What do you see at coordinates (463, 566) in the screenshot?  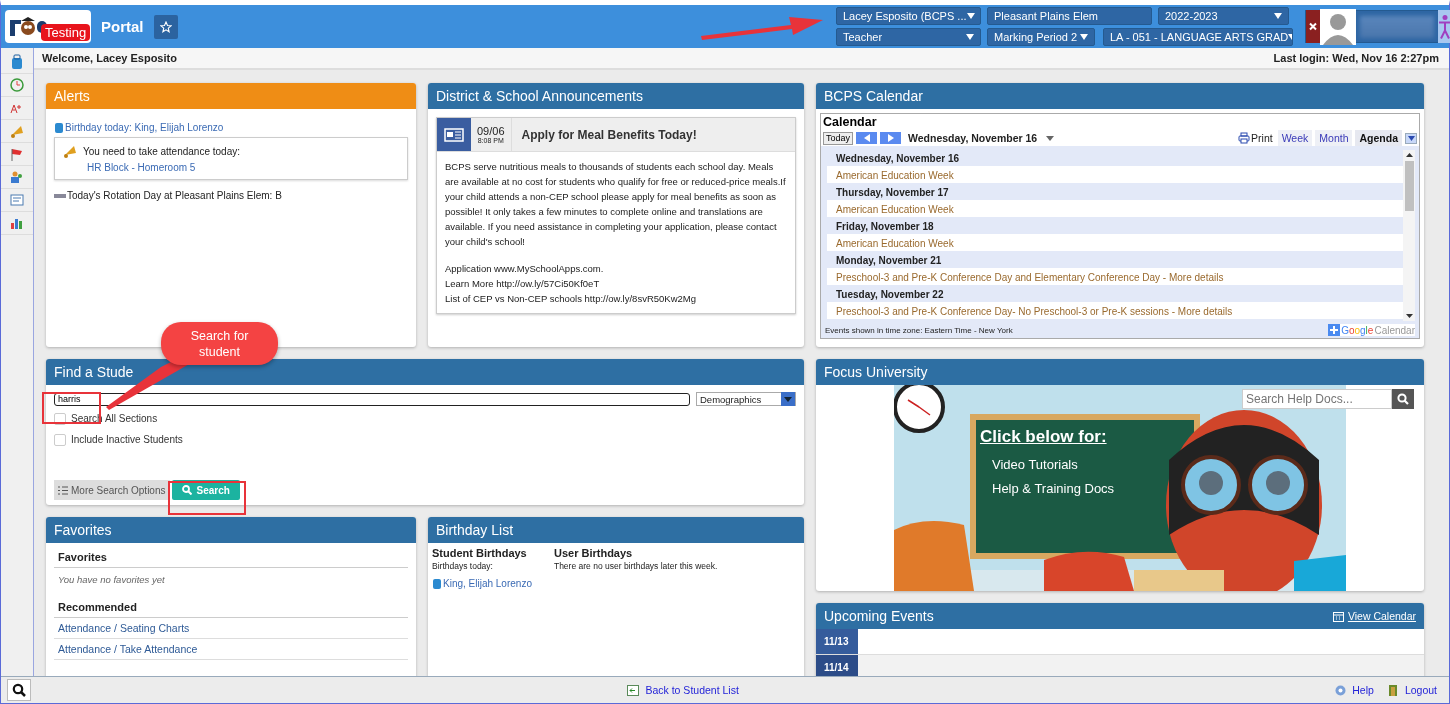 I see `birthday-subtitle: Birthdays today:` at bounding box center [463, 566].